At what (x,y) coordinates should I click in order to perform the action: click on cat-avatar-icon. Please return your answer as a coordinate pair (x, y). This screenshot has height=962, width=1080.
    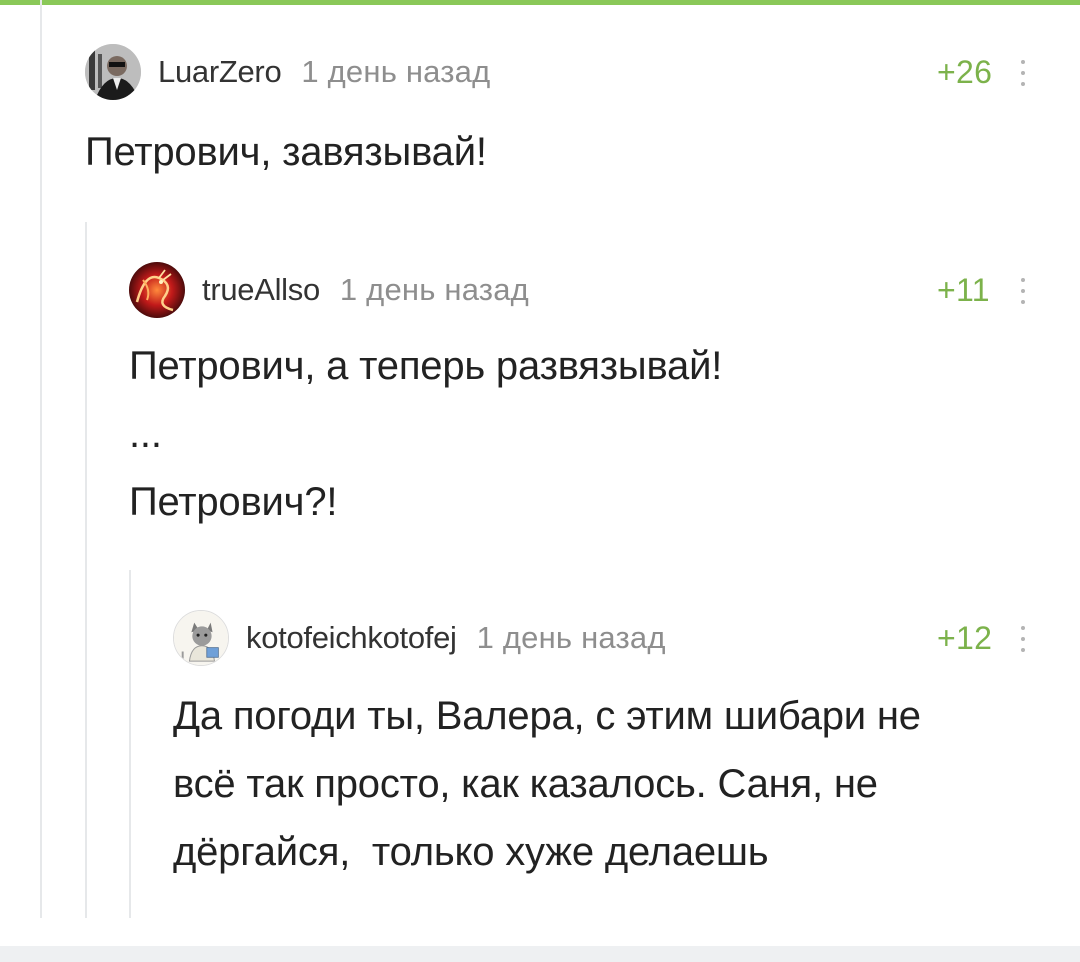
    Looking at the image, I should click on (201, 638).